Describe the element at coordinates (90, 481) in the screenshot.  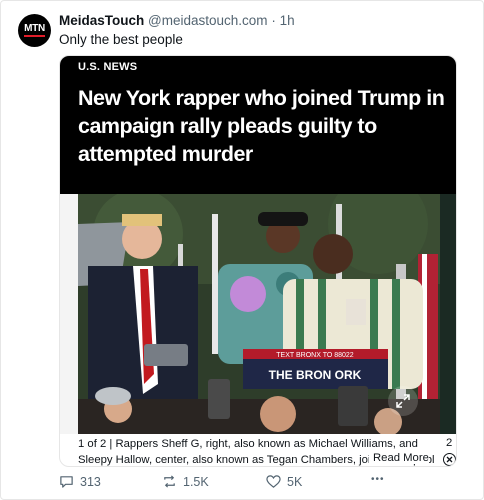
I see `reply-count: 313` at that location.